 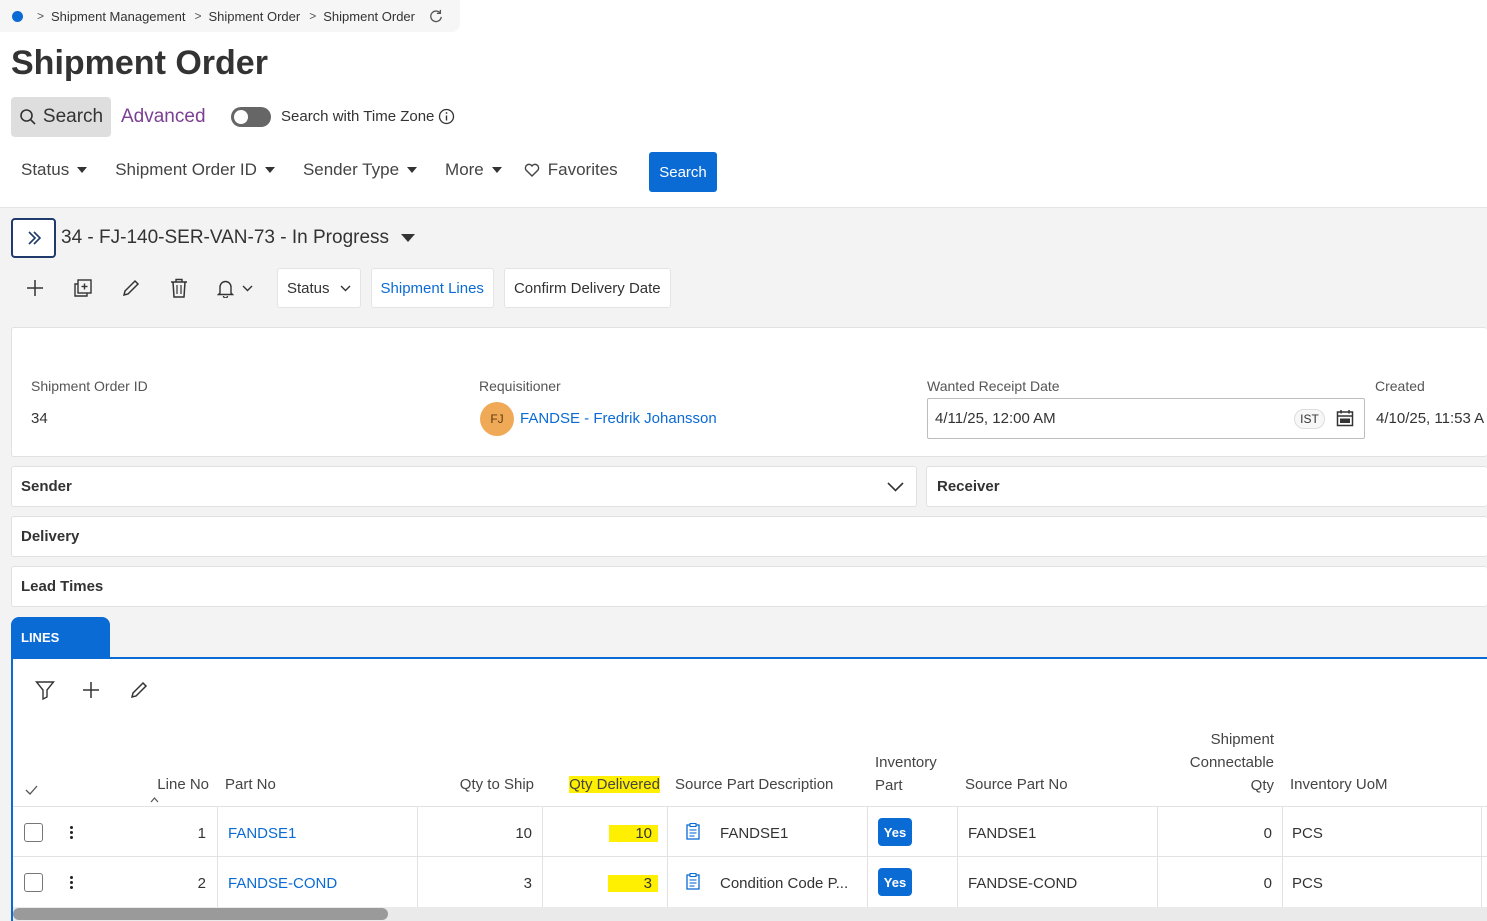 I want to click on qty-delivered-highlight: 3, so click(x=632, y=883).